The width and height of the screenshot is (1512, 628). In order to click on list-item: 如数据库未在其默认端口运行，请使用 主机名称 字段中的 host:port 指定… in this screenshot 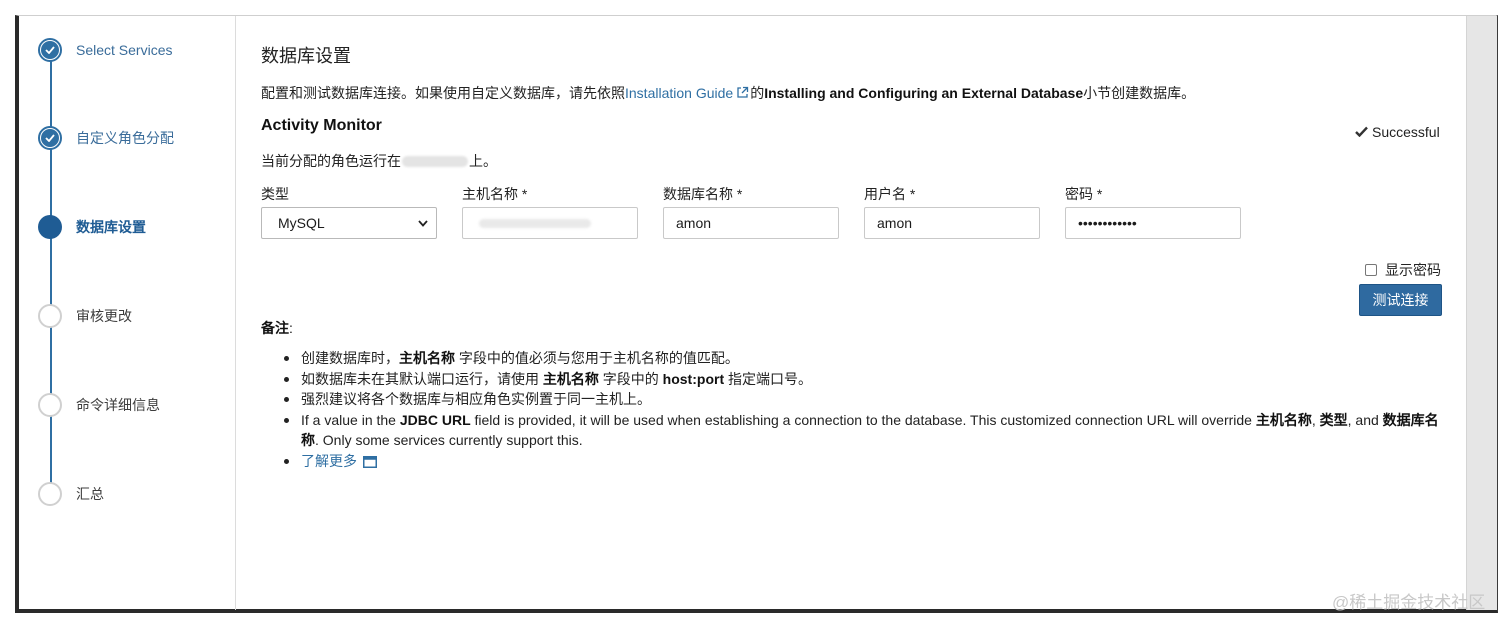, I will do `click(862, 379)`.